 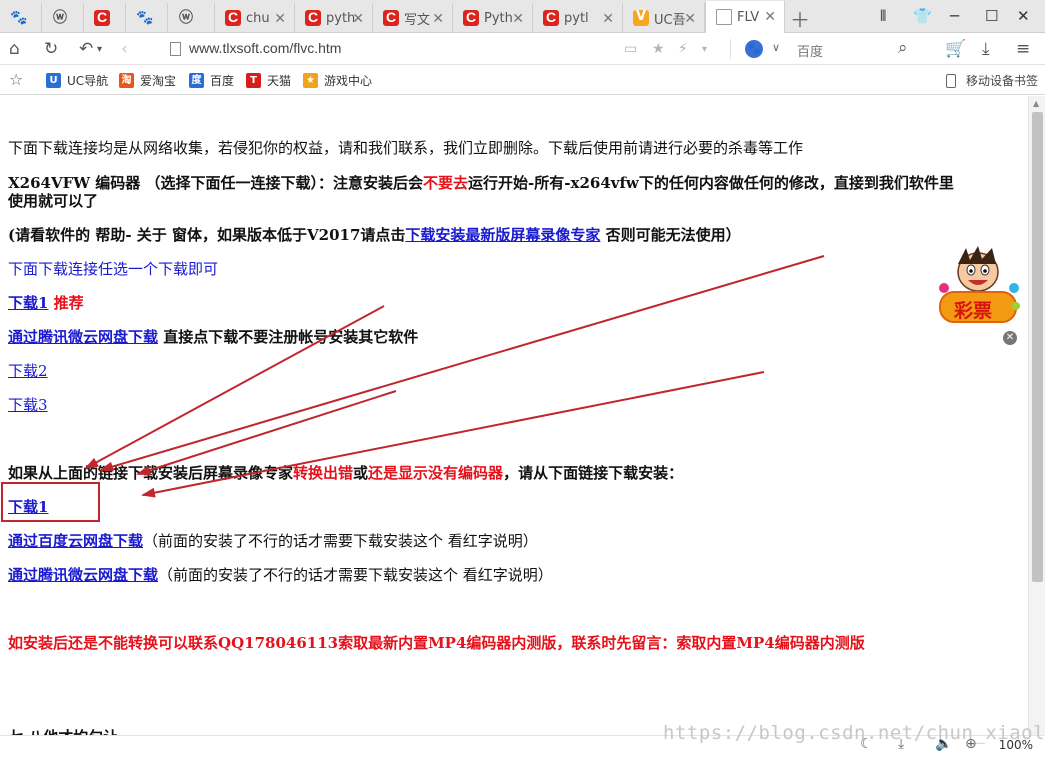 What do you see at coordinates (16, 79) in the screenshot?
I see `star-icon: ☆` at bounding box center [16, 79].